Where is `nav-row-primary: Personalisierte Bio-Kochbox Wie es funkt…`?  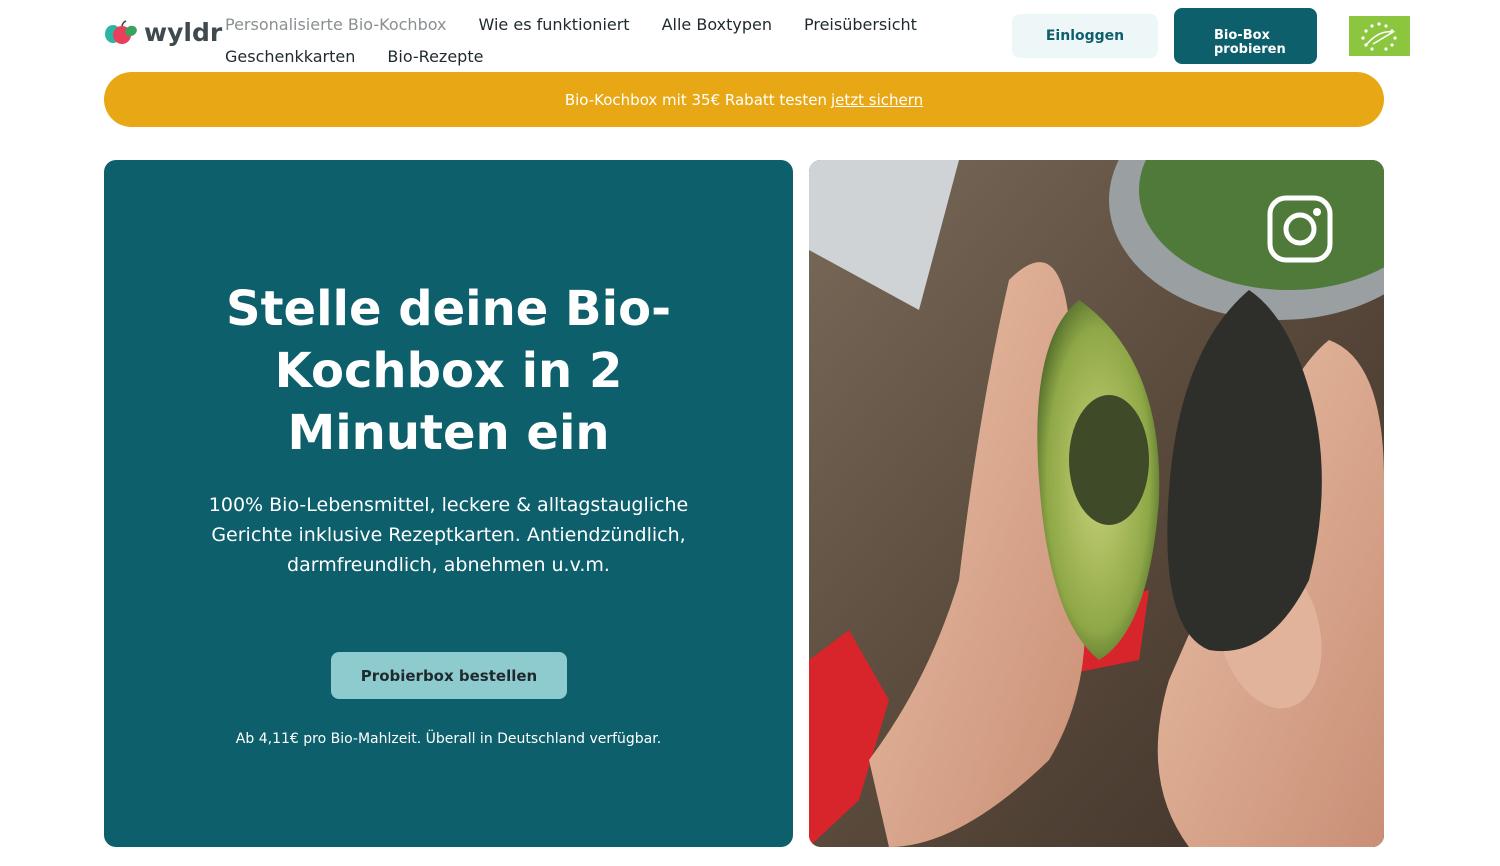
nav-row-primary: Personalisierte Bio-Kochbox Wie es funkt… is located at coordinates (585, 24).